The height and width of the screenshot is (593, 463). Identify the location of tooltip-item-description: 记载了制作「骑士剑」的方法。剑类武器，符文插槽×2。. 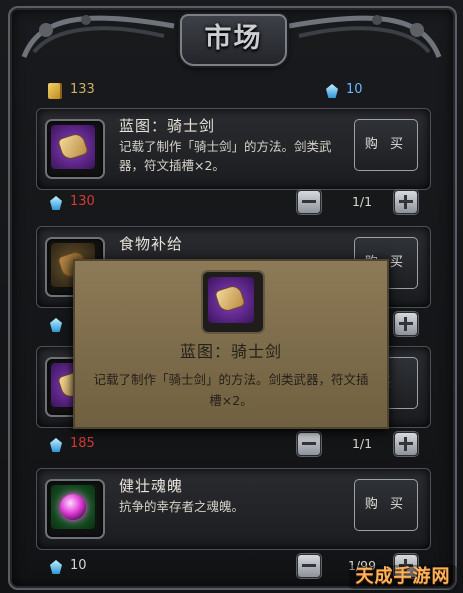
(231, 390).